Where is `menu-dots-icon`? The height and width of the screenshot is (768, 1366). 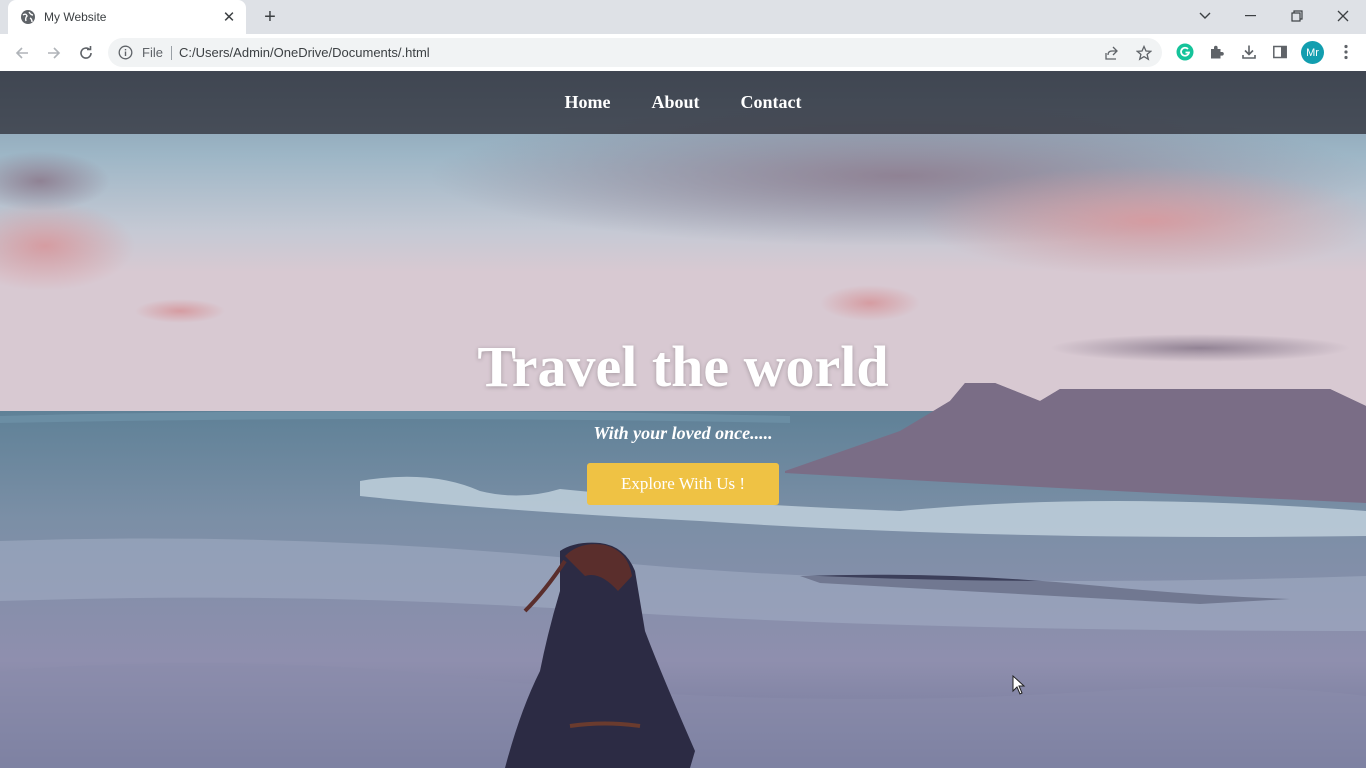
menu-dots-icon is located at coordinates (1346, 52).